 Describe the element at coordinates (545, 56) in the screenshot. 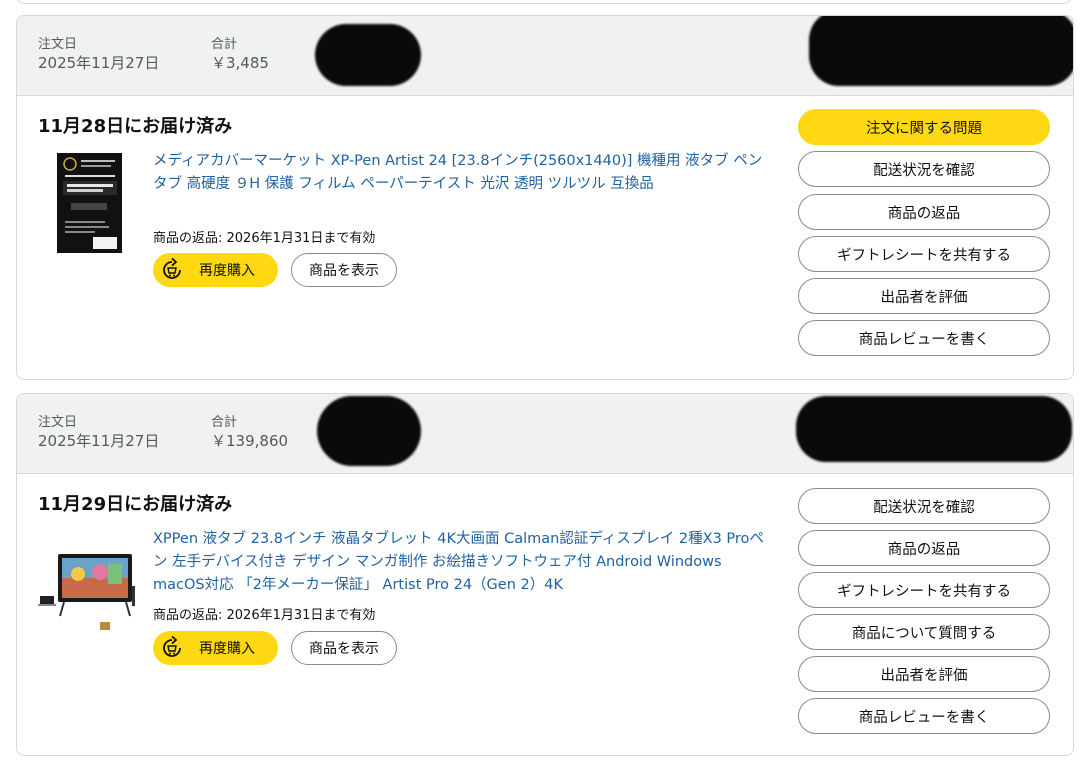

I see `order-header: 注文日 2025年11月27日 合計 ￥3,485` at that location.